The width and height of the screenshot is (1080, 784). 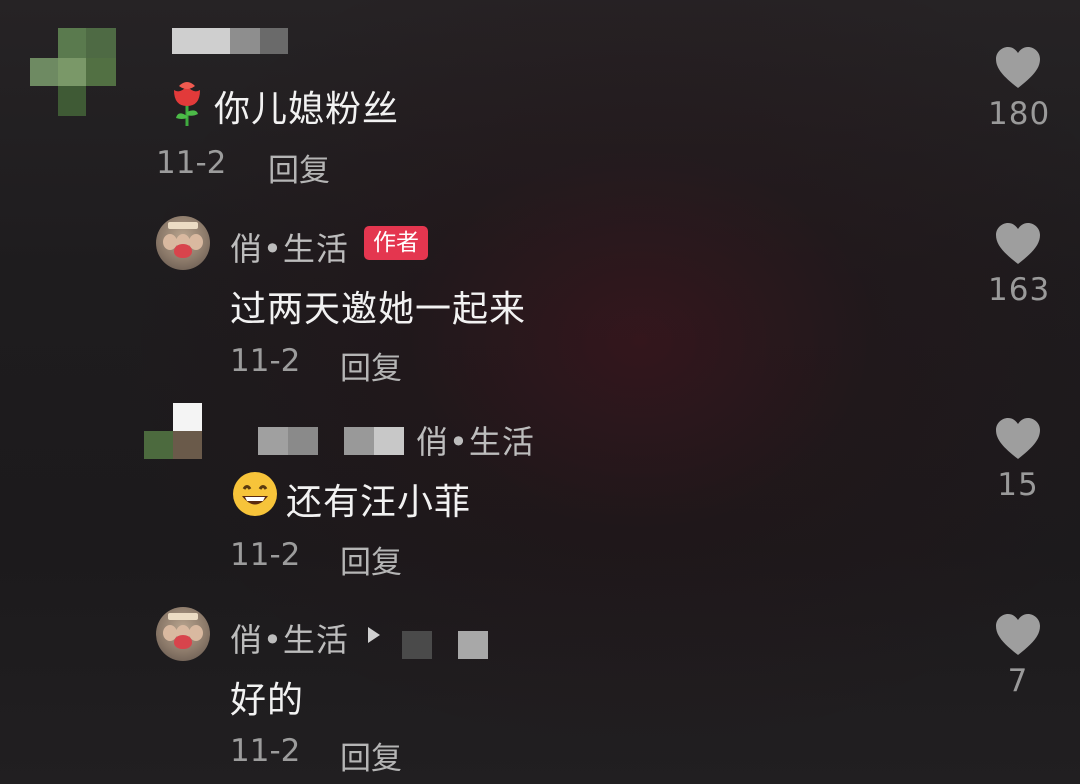 I want to click on like-button: 7, so click(x=1018, y=656).